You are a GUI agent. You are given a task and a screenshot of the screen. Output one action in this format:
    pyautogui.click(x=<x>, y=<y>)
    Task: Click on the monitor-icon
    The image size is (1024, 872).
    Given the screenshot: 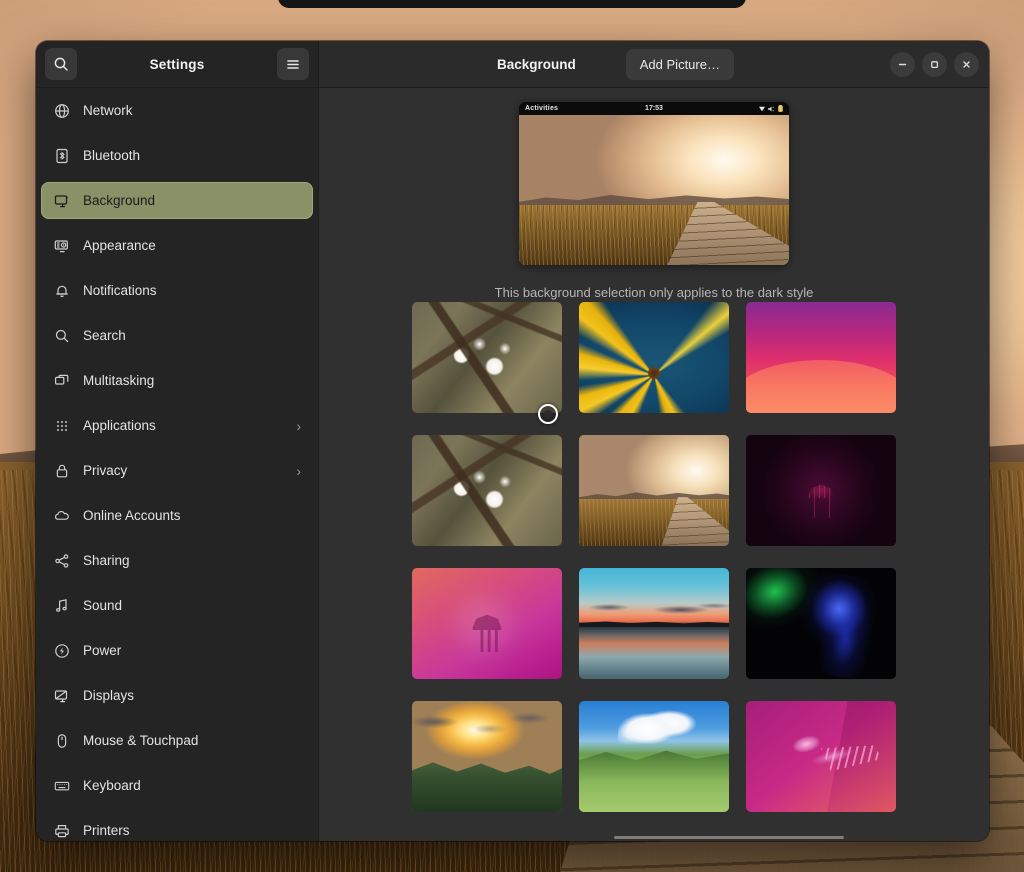 What is the action you would take?
    pyautogui.click(x=61, y=200)
    